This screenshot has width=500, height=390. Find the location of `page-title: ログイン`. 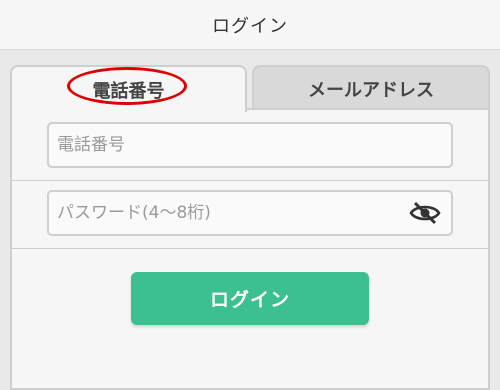

page-title: ログイン is located at coordinates (250, 26).